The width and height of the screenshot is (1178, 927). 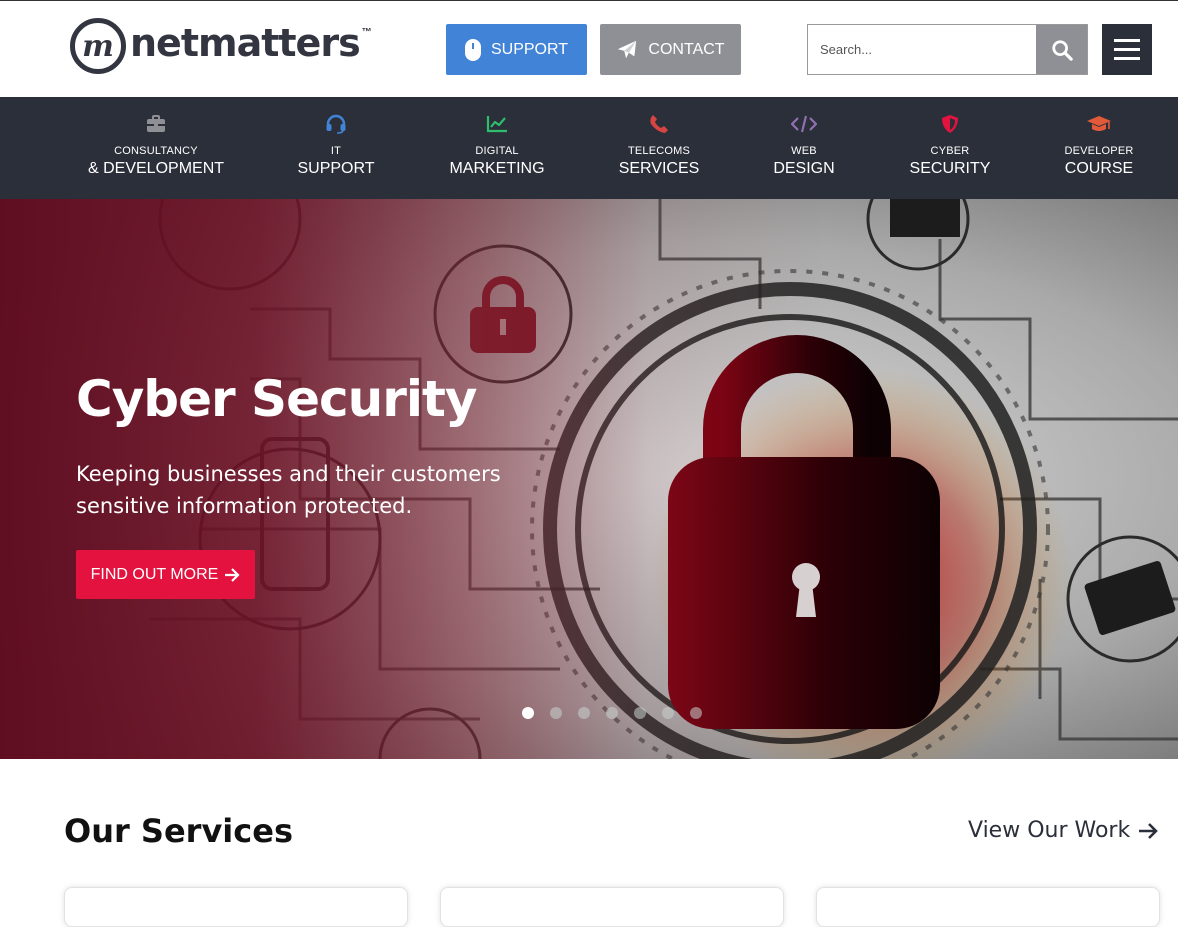 I want to click on find-out-more-button: FIND OUT MORE, so click(x=165, y=574).